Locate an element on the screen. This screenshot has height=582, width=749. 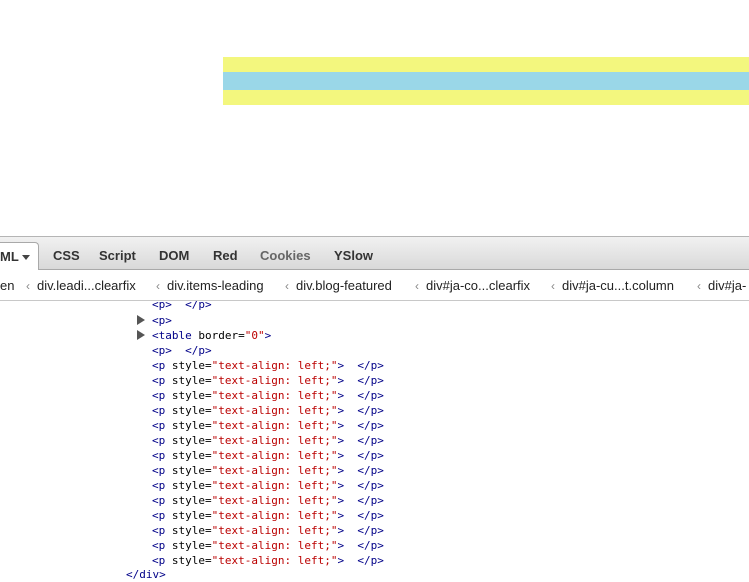
tab-yslow: YSlow is located at coordinates (353, 256).